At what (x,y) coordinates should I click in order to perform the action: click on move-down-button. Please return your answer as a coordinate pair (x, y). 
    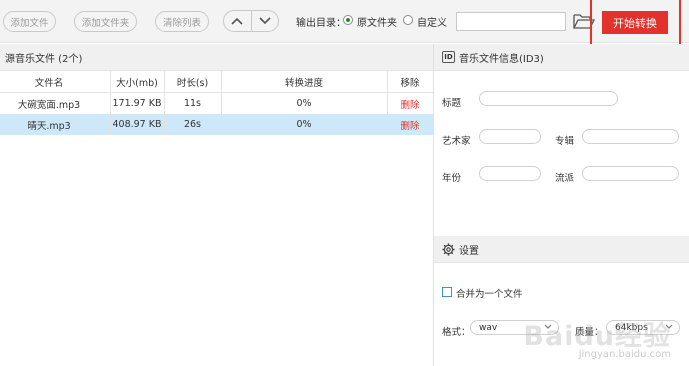
    Looking at the image, I should click on (264, 21).